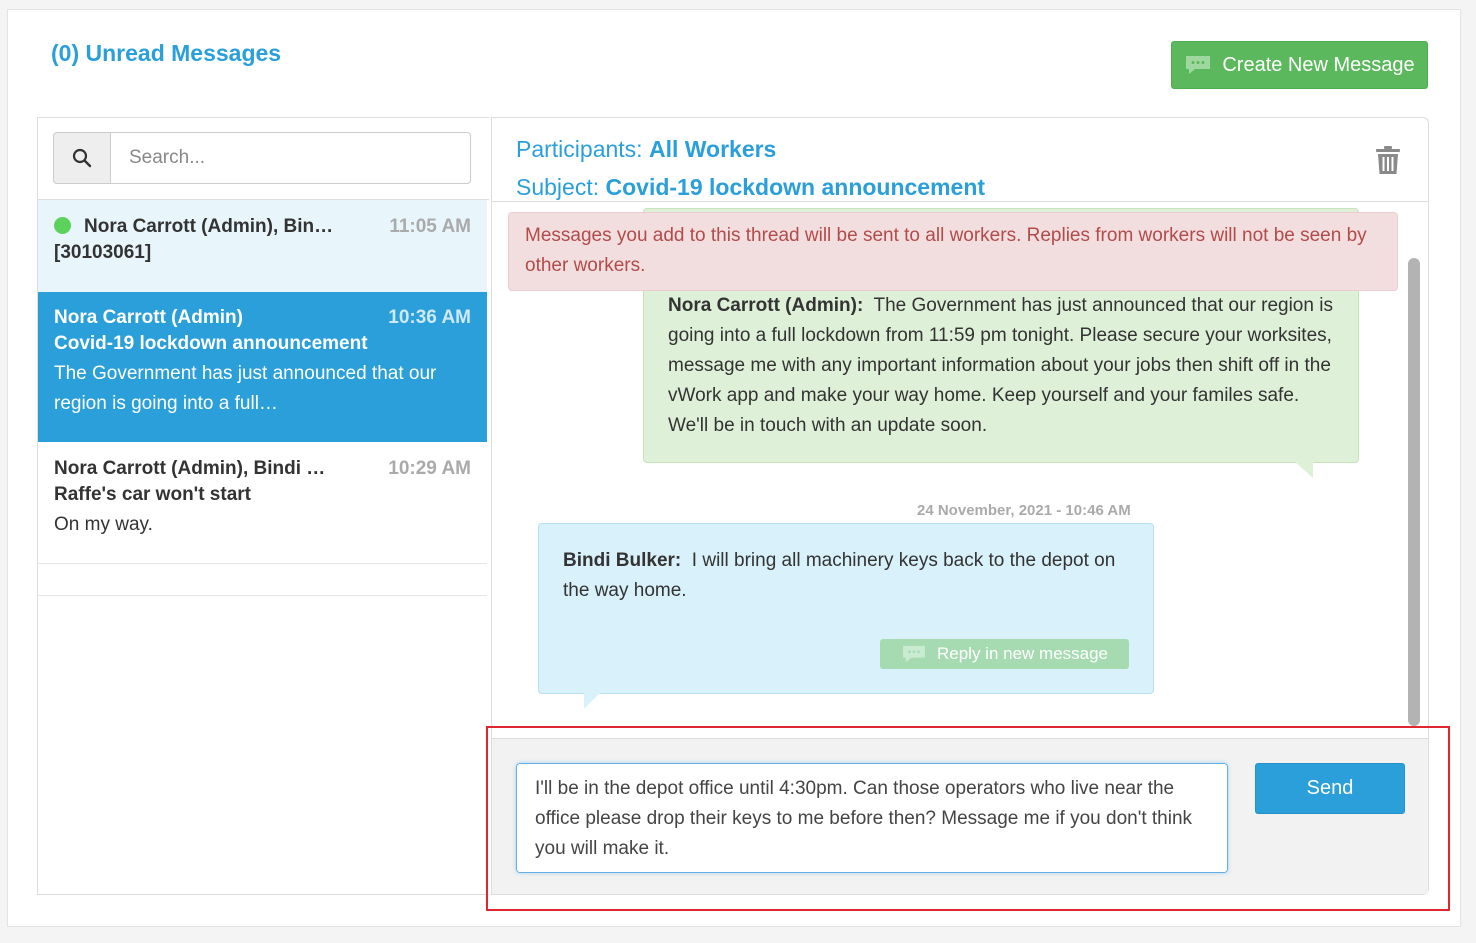 The height and width of the screenshot is (943, 1476). I want to click on thread-preview-line: On my way., so click(103, 524).